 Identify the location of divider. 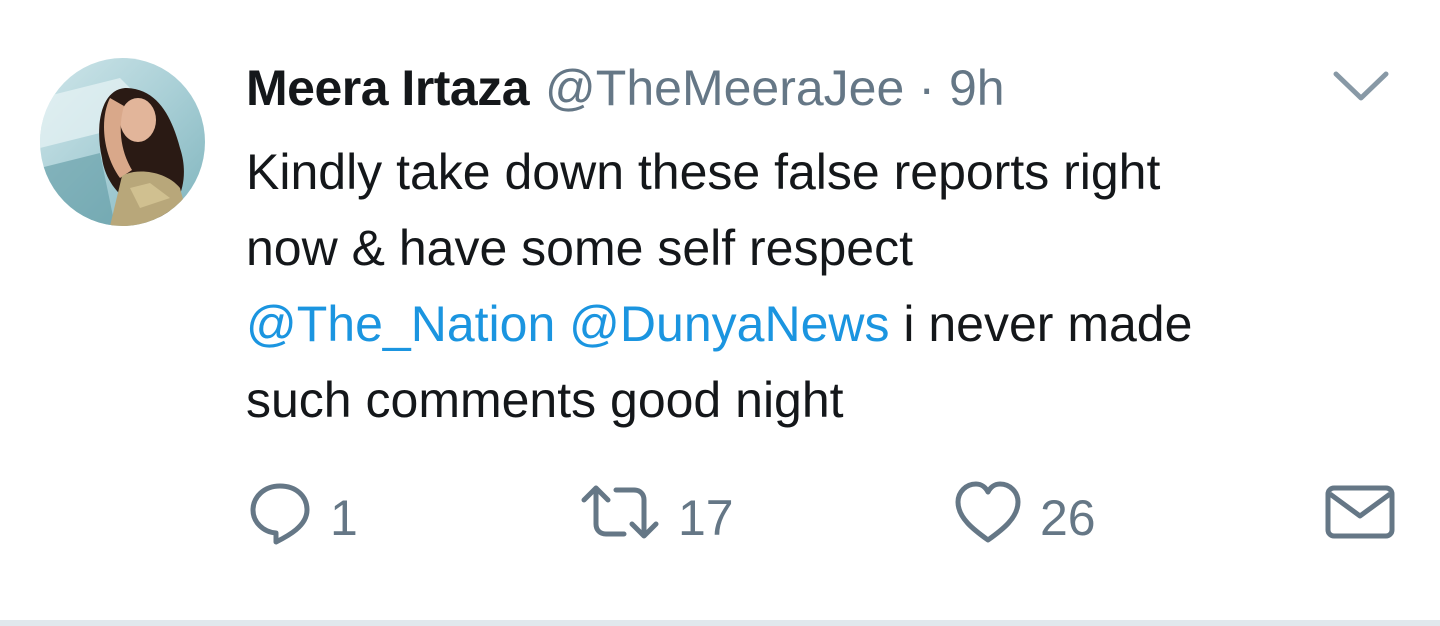
(720, 623).